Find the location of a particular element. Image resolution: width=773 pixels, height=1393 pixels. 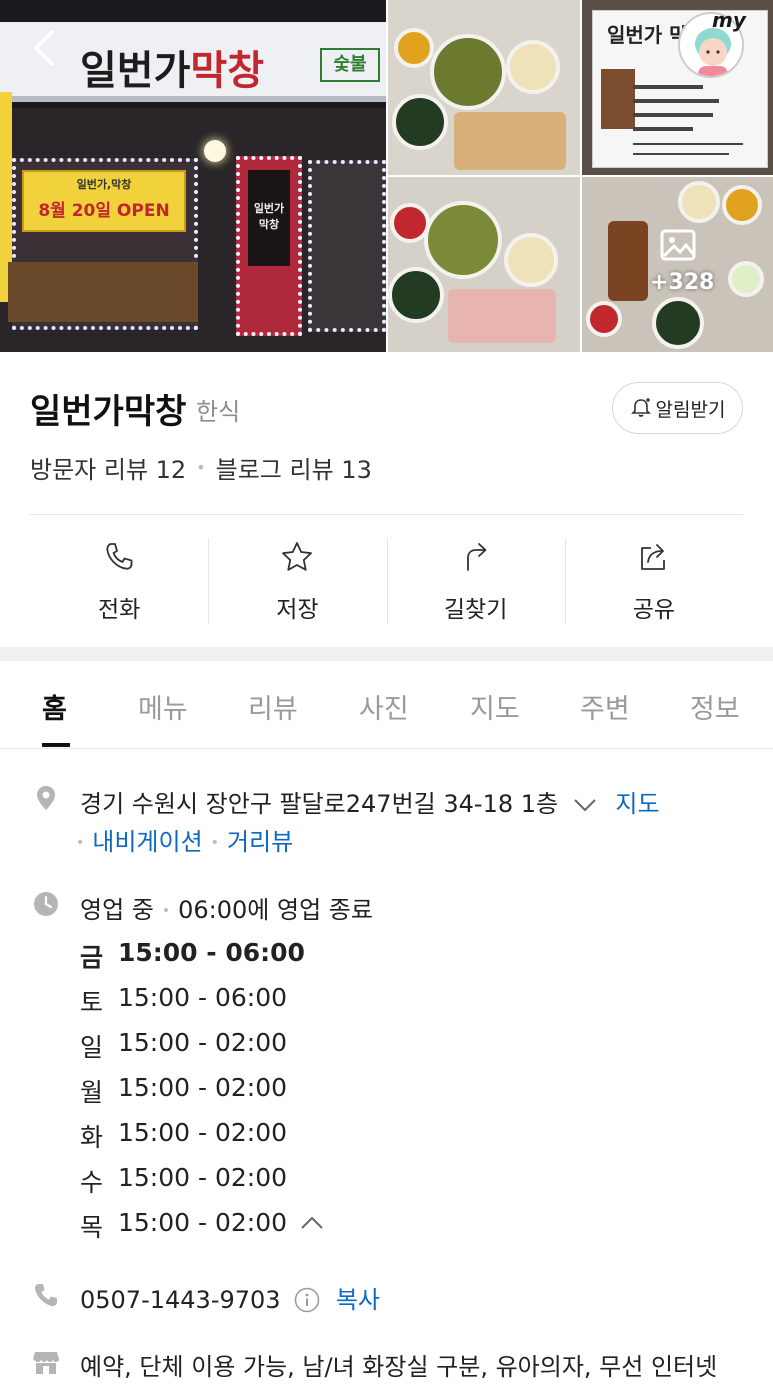

tab-bar: 홈 메뉴 리뷰 사진 지도 주변 정보 is located at coordinates (386, 705).